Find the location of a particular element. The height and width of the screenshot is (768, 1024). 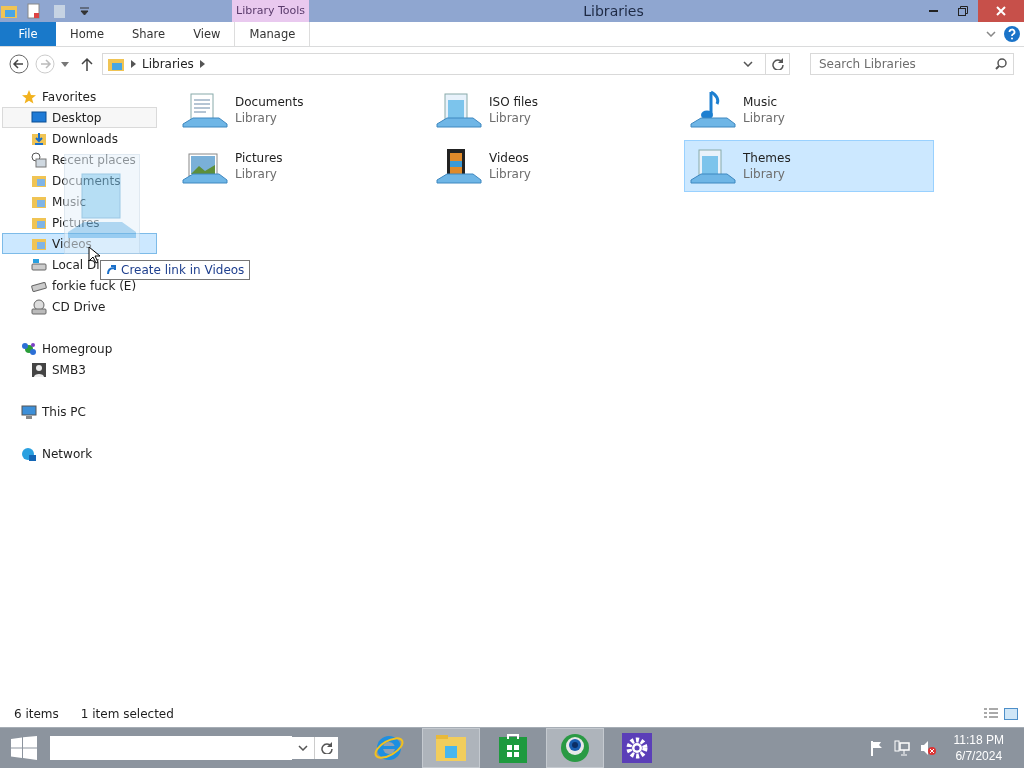

muted-speaker-icon is located at coordinates (927, 748).